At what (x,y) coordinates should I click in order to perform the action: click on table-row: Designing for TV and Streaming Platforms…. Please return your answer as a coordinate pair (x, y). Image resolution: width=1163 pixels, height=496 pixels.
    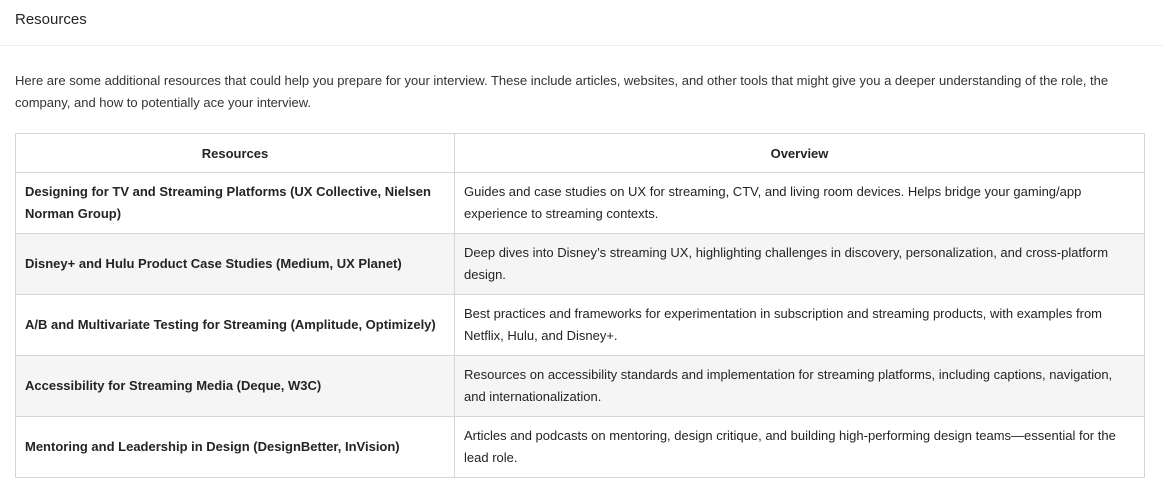
    Looking at the image, I should click on (580, 203).